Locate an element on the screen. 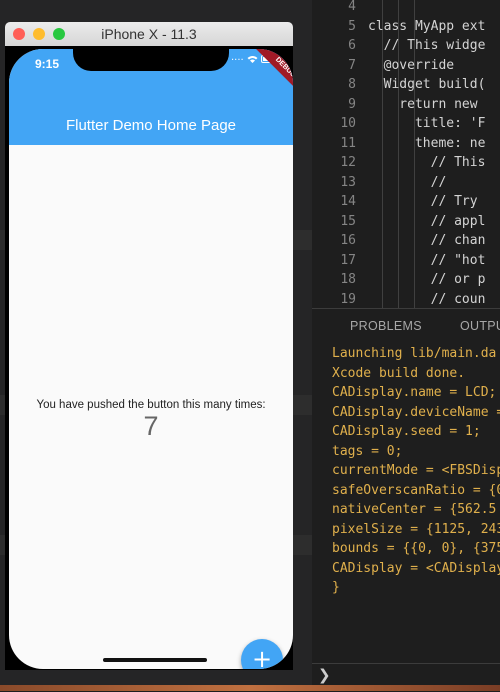  output-line: safeOverscanRatio = {0 is located at coordinates (416, 490).